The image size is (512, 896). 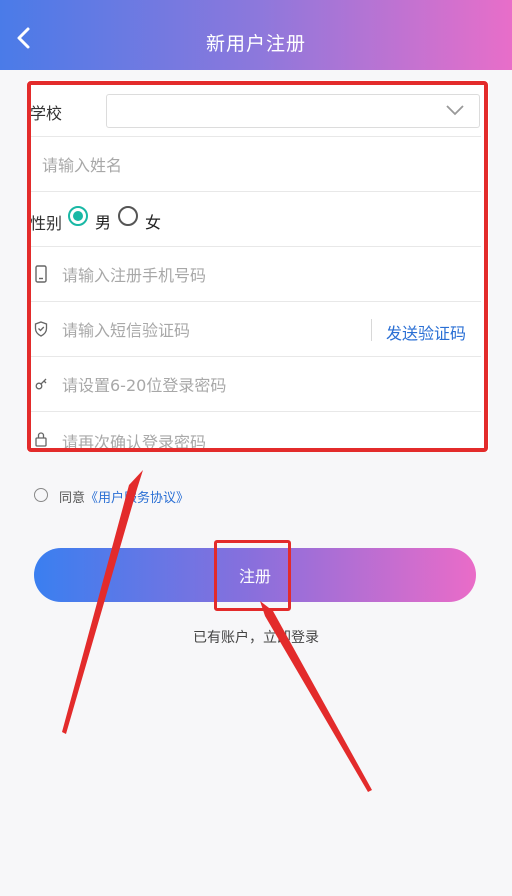 I want to click on school-row: 学校, so click(x=255, y=109).